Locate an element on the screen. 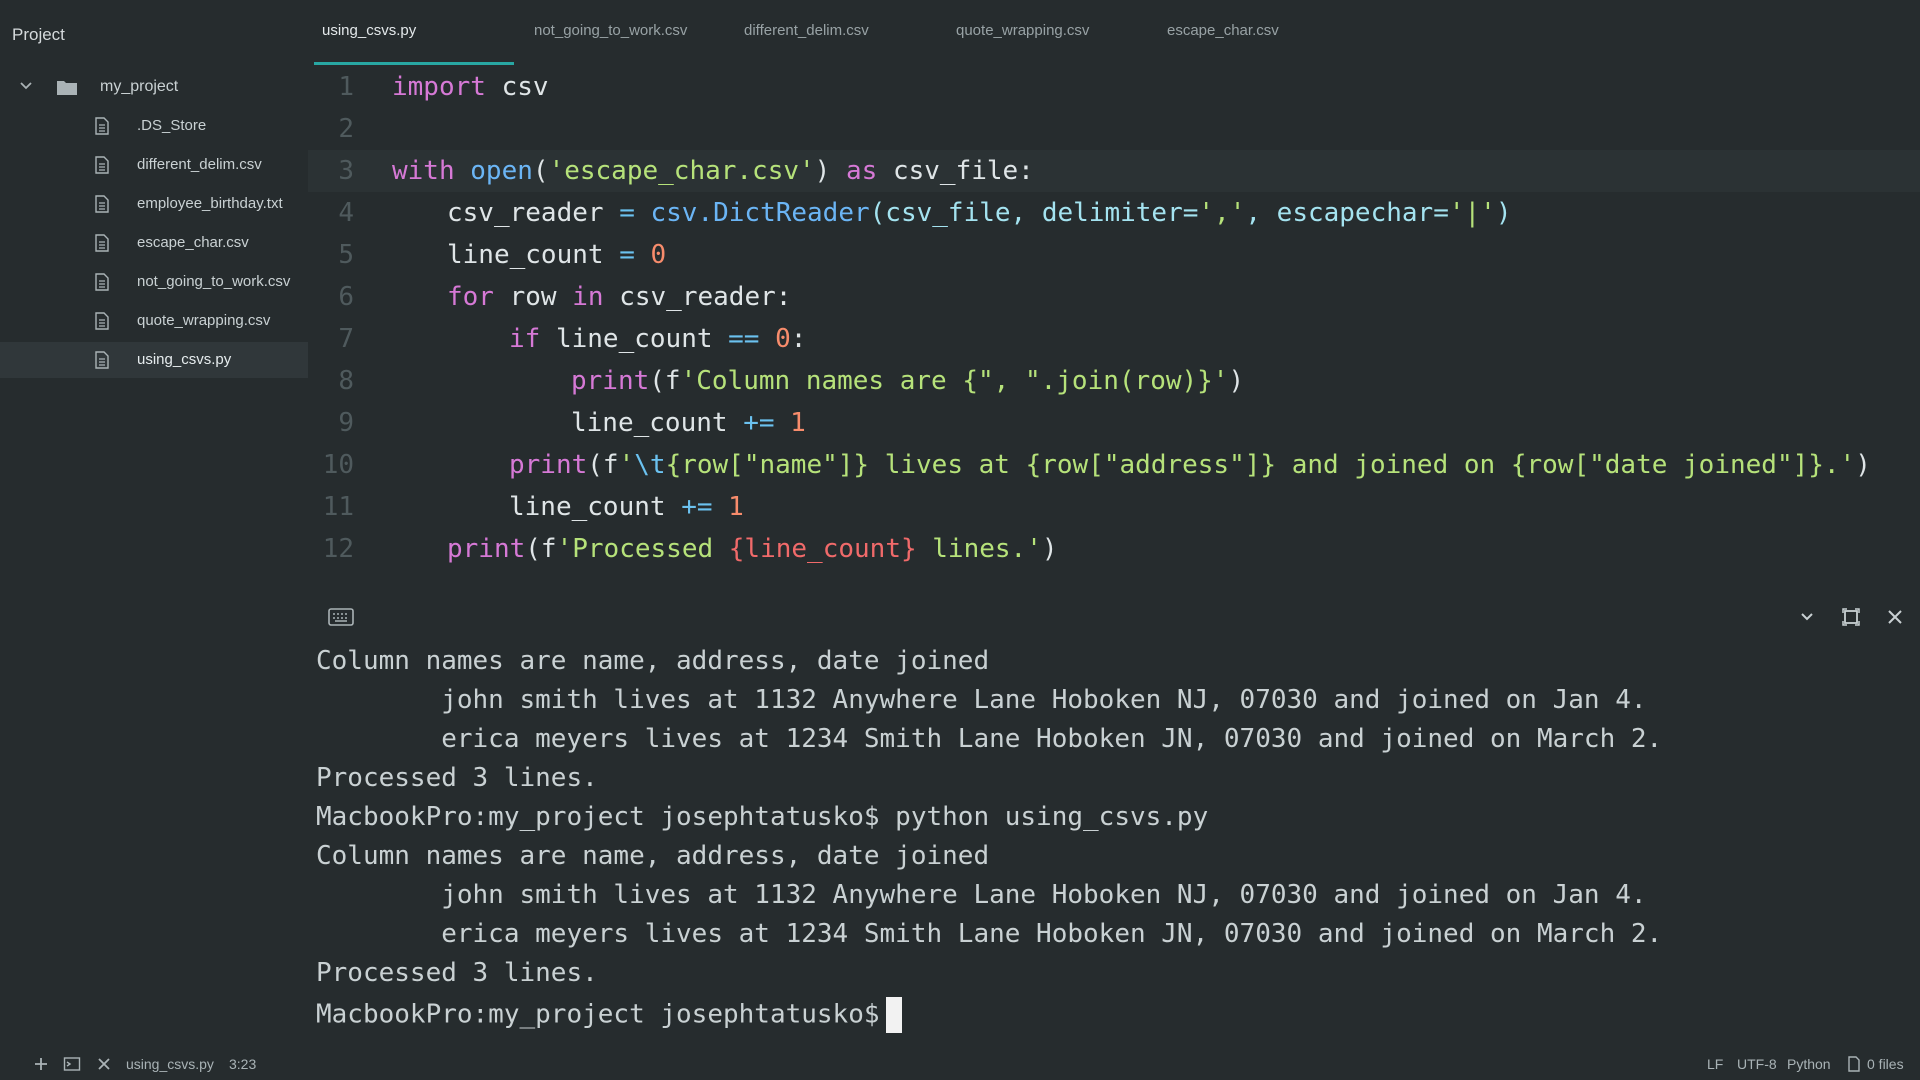 The height and width of the screenshot is (1080, 1920). code-text: line_count += 1 is located at coordinates (688, 423).